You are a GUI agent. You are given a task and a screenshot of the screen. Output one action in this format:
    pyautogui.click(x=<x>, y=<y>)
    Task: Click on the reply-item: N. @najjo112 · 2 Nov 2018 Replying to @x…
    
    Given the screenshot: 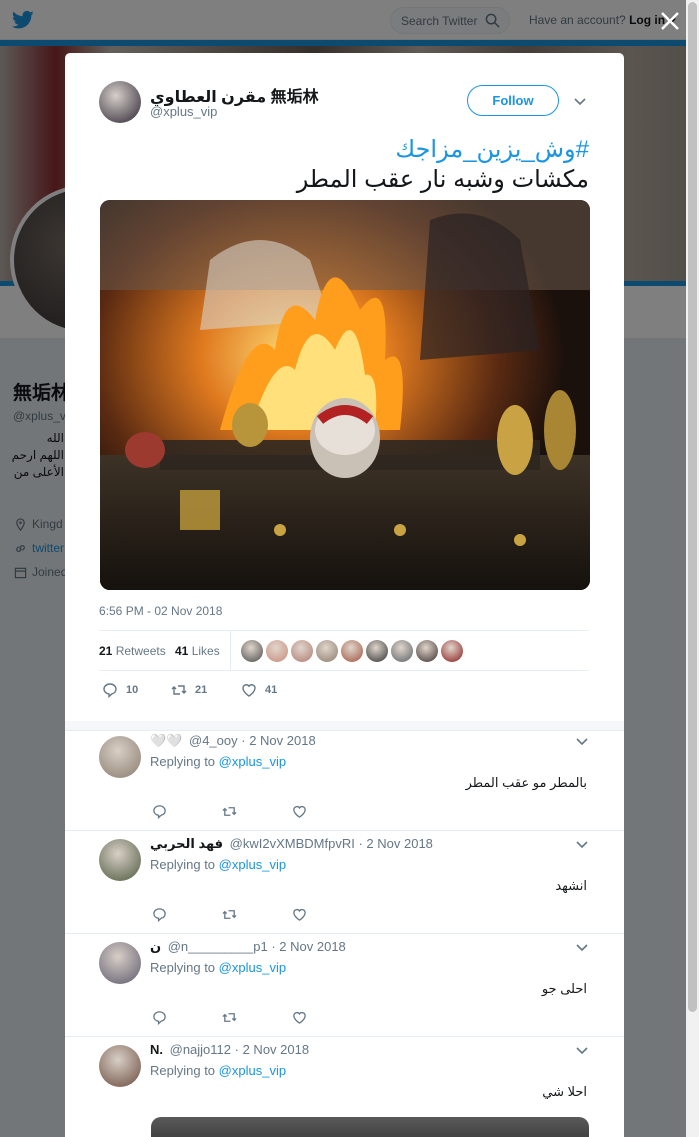 What is the action you would take?
    pyautogui.click(x=344, y=1087)
    